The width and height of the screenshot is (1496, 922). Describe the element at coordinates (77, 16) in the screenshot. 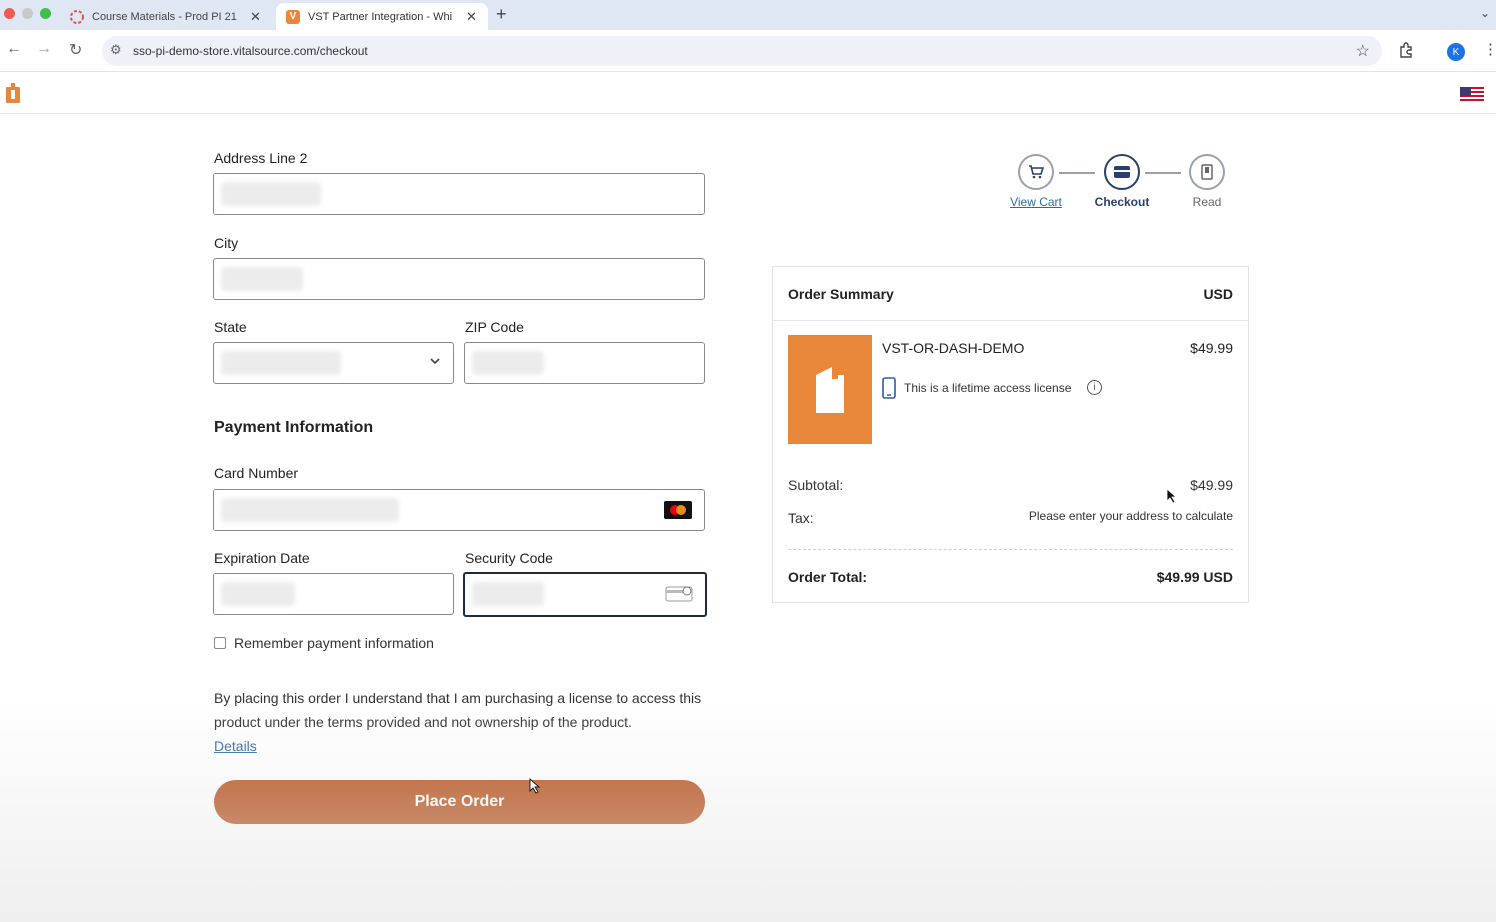

I see `course-materials-favicon-icon` at that location.